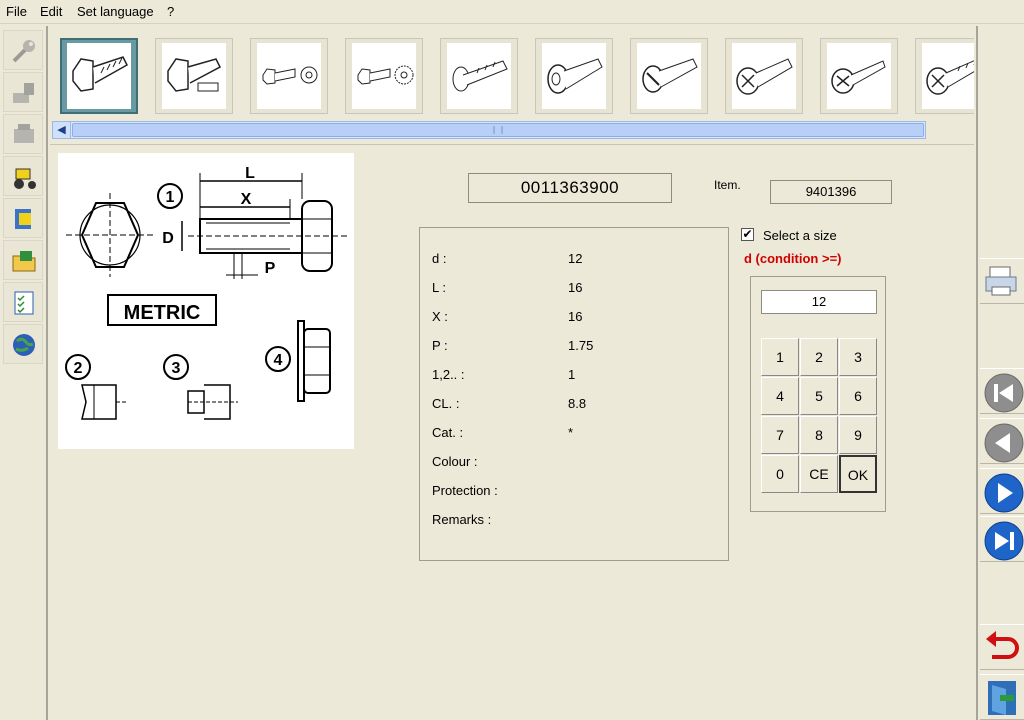 This screenshot has width=1024, height=720. Describe the element at coordinates (99, 76) in the screenshot. I see `thumb-hex-bolt` at that location.